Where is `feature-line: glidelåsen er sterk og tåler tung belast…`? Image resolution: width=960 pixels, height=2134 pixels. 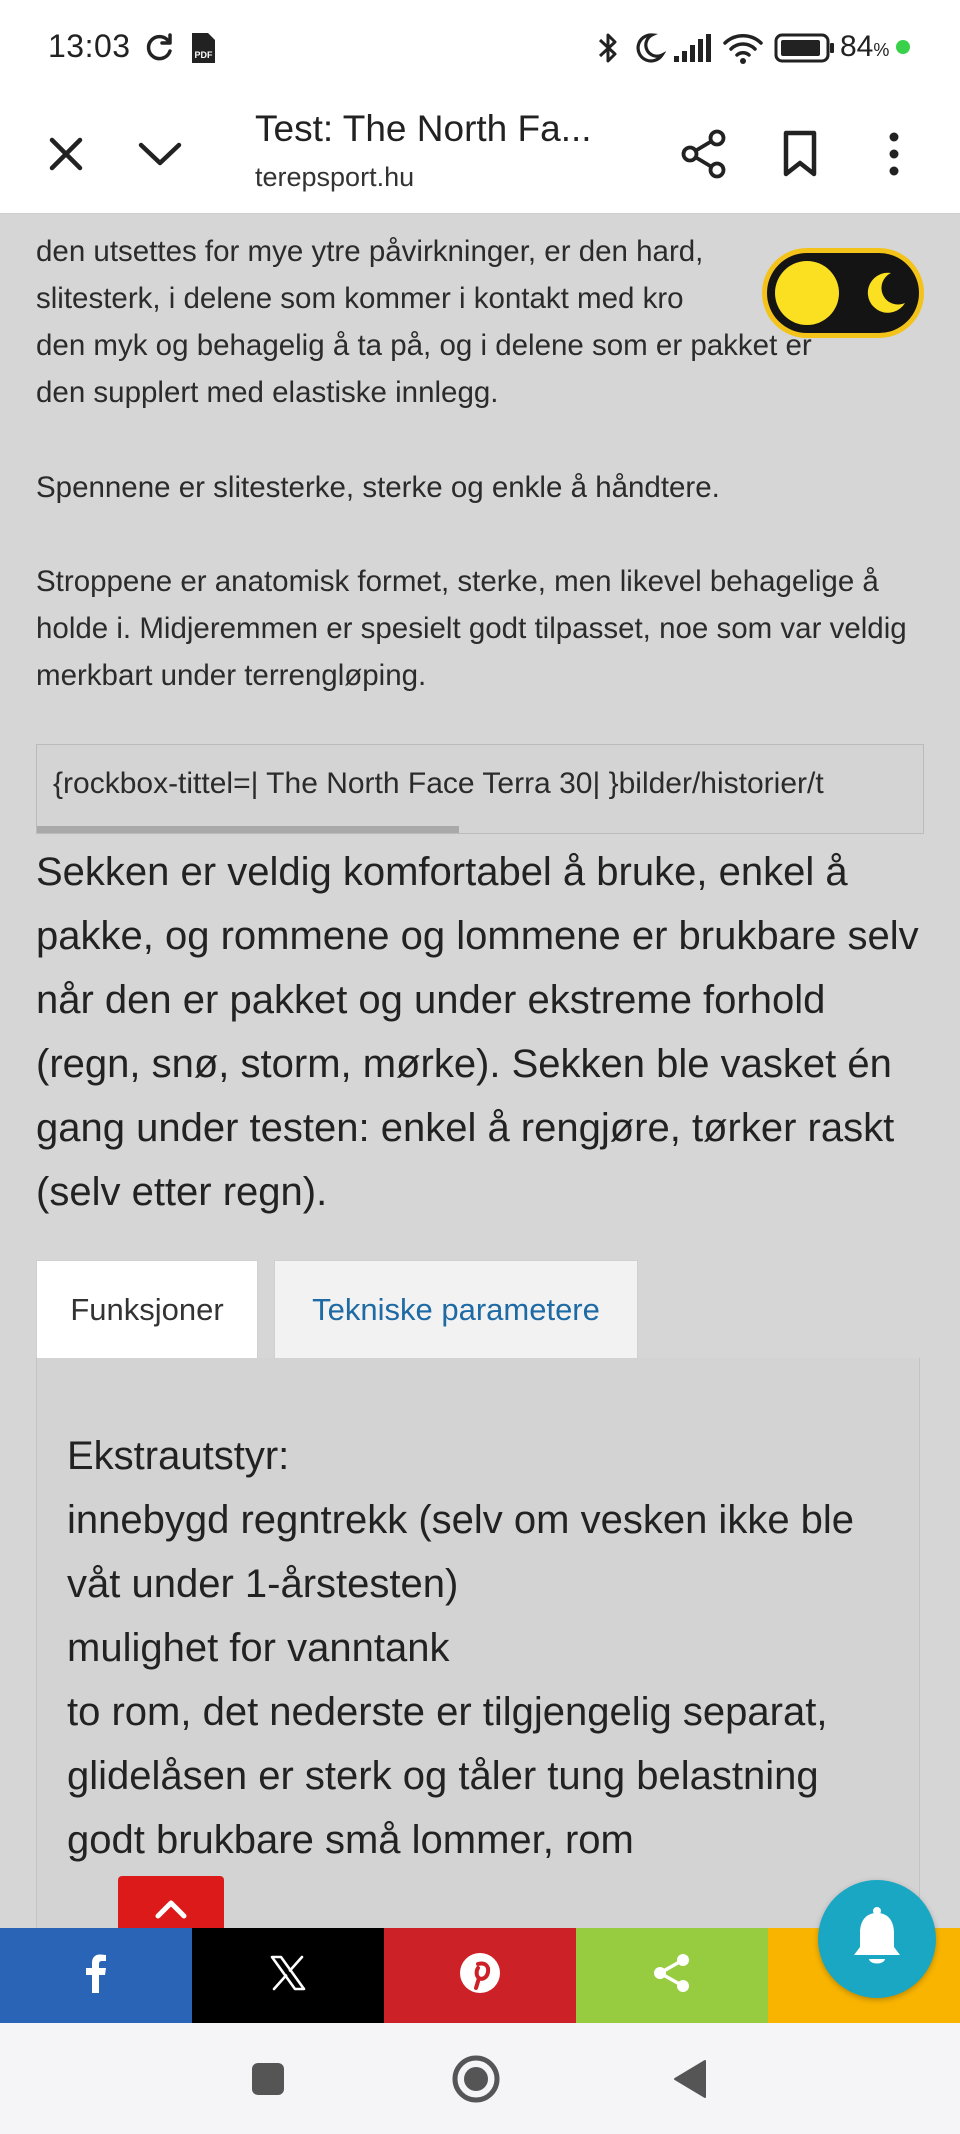 feature-line: glidelåsen er sterk og tåler tung belast… is located at coordinates (443, 1776).